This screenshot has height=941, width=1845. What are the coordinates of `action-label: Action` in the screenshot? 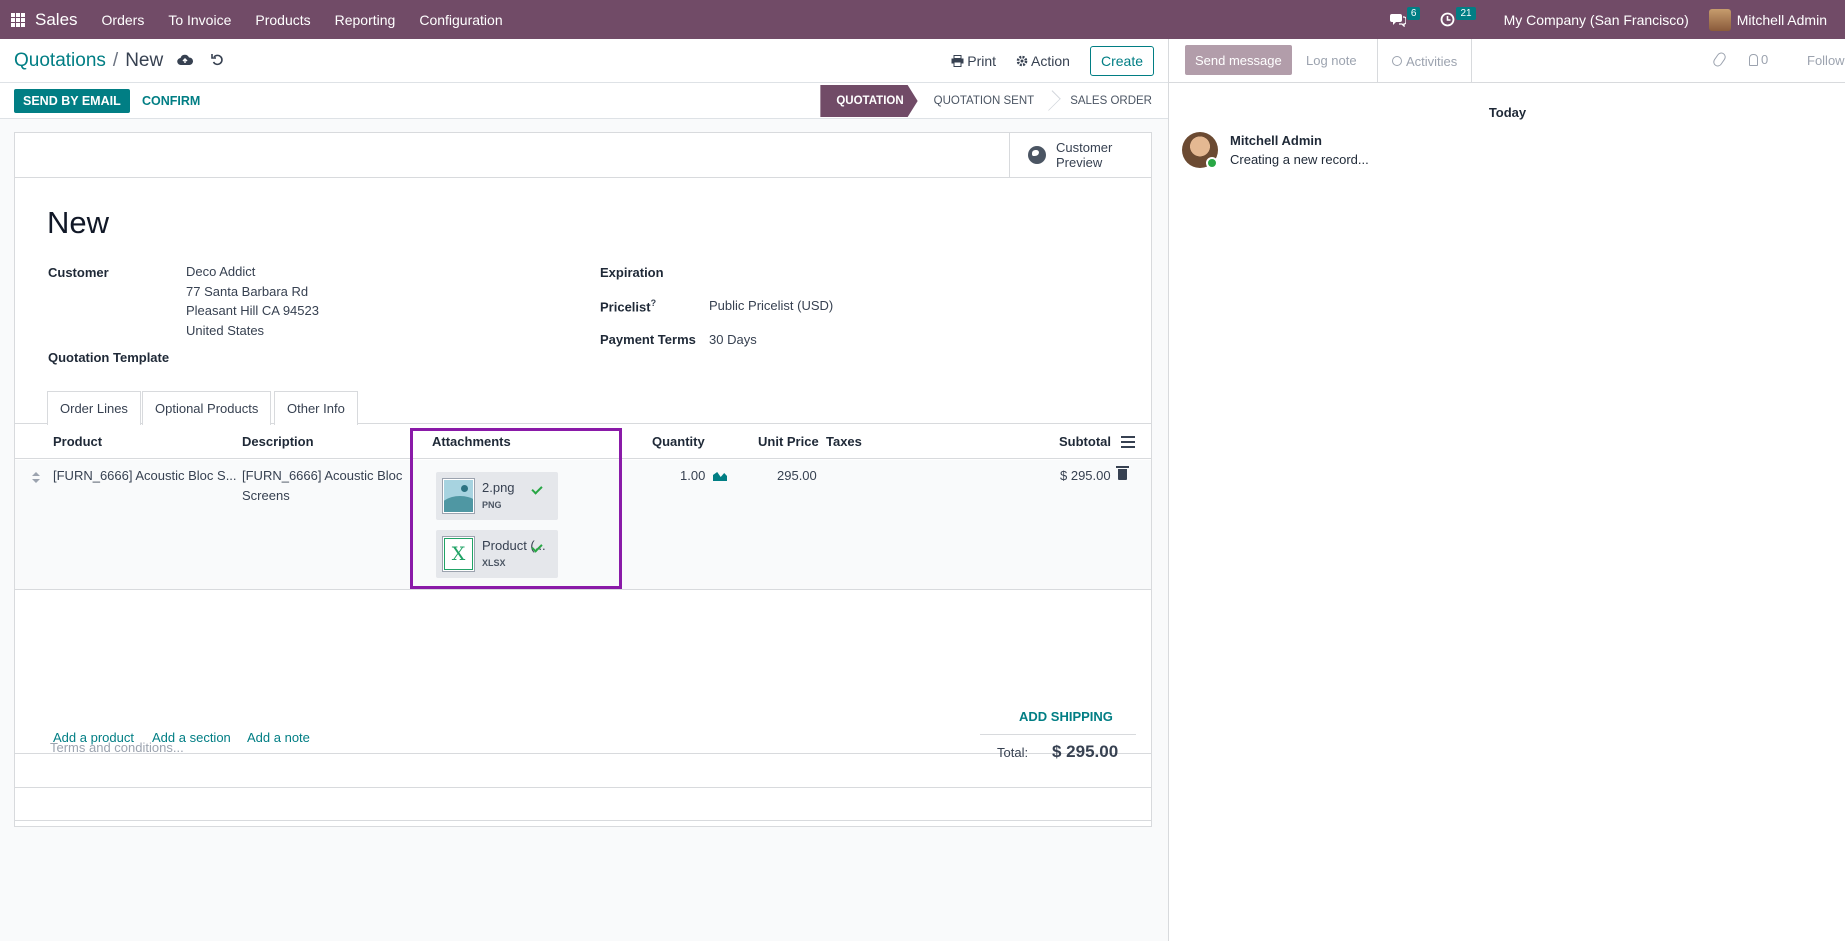 It's located at (1050, 61).